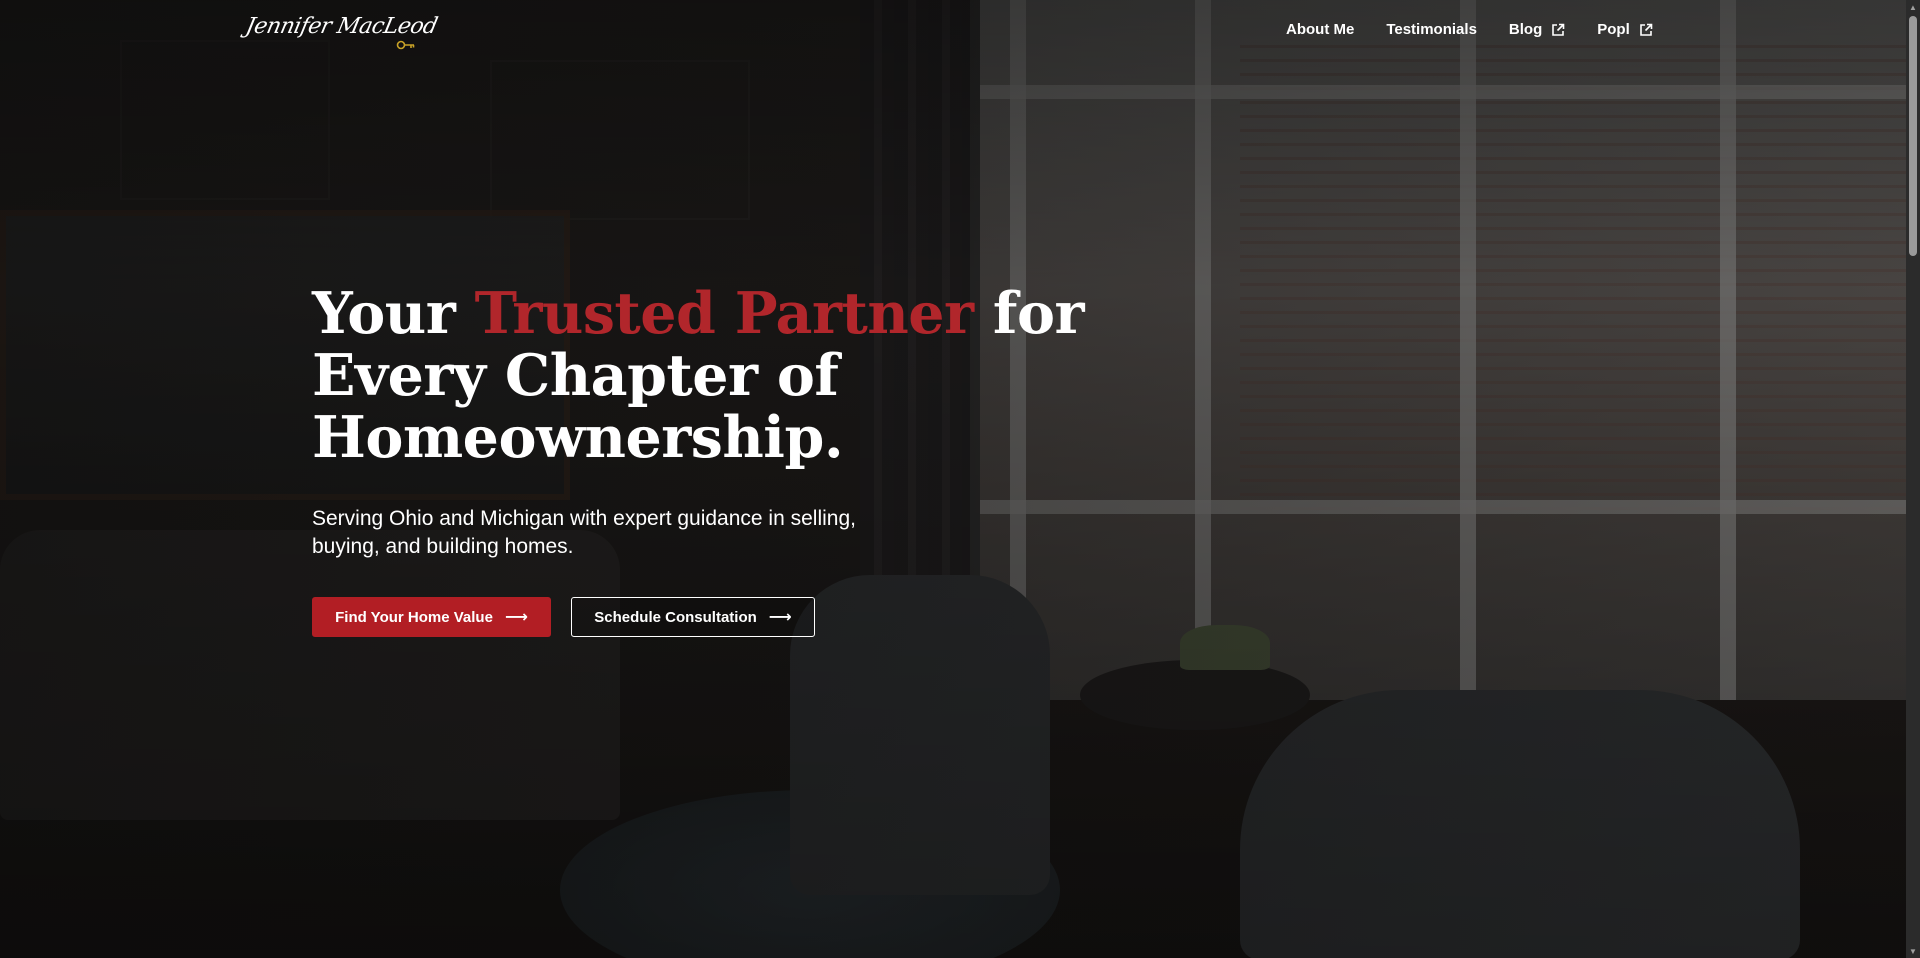 The image size is (1920, 958). What do you see at coordinates (341, 26) in the screenshot?
I see `logo-signature: Jennifer MacLeod` at bounding box center [341, 26].